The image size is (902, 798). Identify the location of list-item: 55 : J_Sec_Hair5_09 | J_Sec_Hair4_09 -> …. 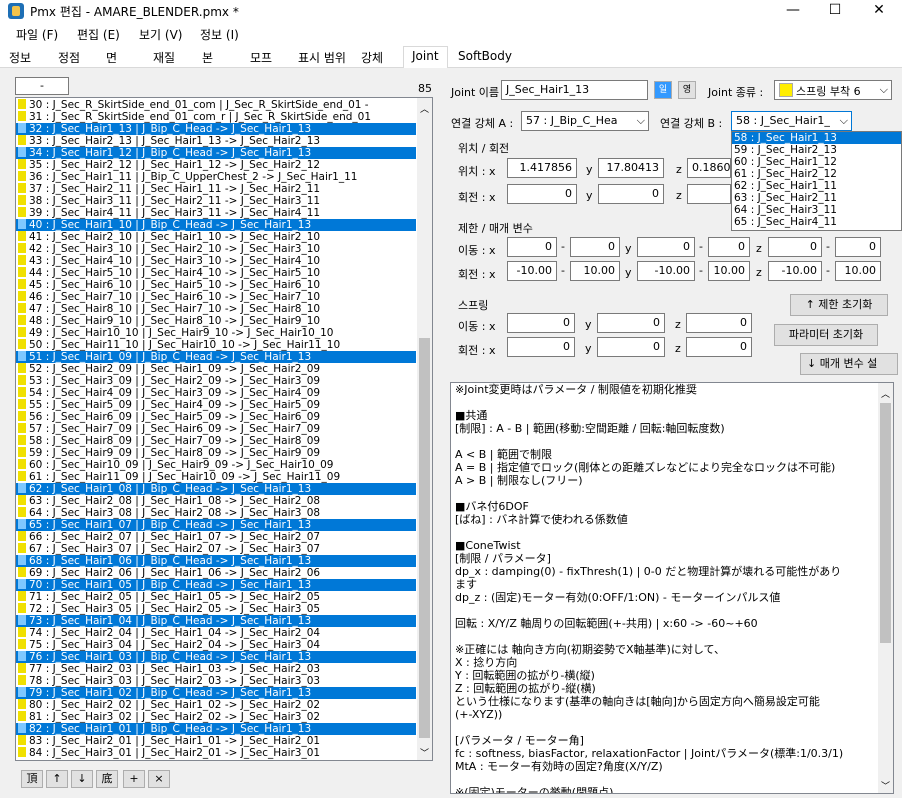
(216, 405).